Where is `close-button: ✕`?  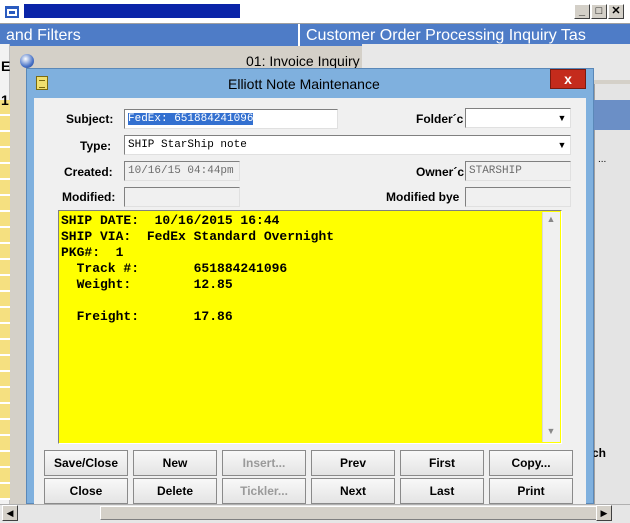
close-button: ✕ is located at coordinates (616, 11).